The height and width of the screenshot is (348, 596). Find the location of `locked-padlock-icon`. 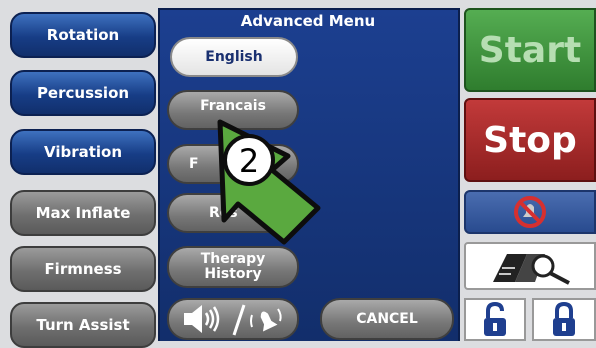

locked-padlock-icon is located at coordinates (564, 318).